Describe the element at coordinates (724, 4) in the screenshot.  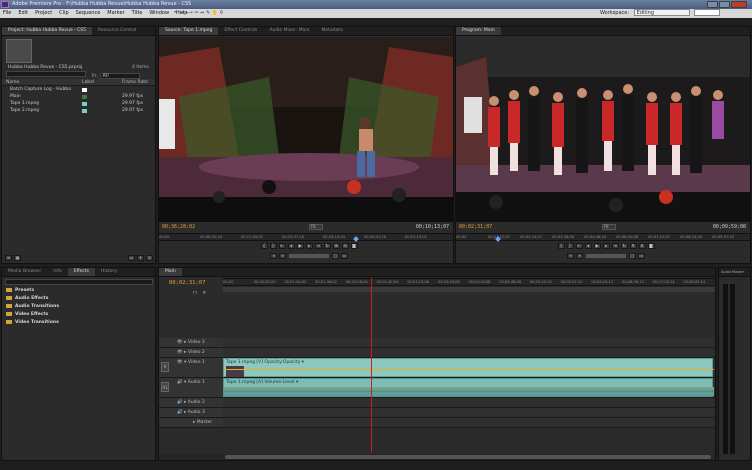
I see `maximize-icon` at that location.